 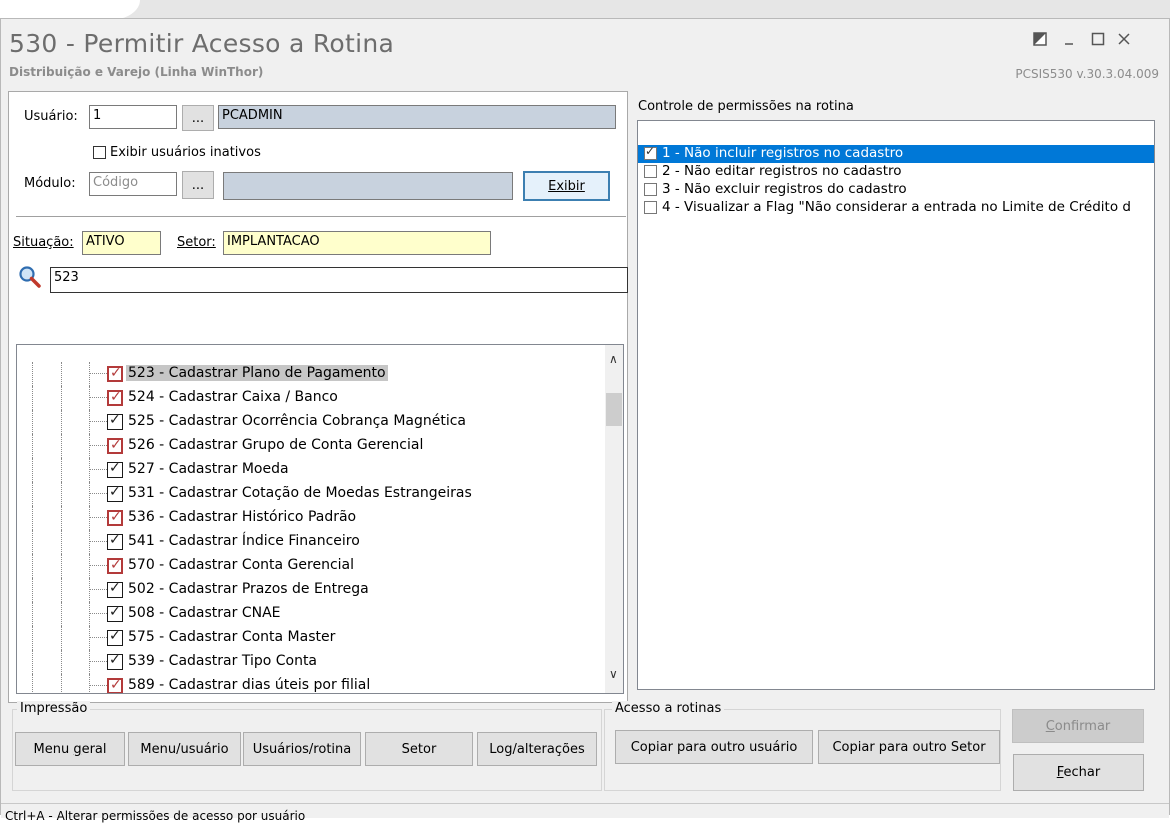 I want to click on fechar-button: Fechar, so click(x=1078, y=772).